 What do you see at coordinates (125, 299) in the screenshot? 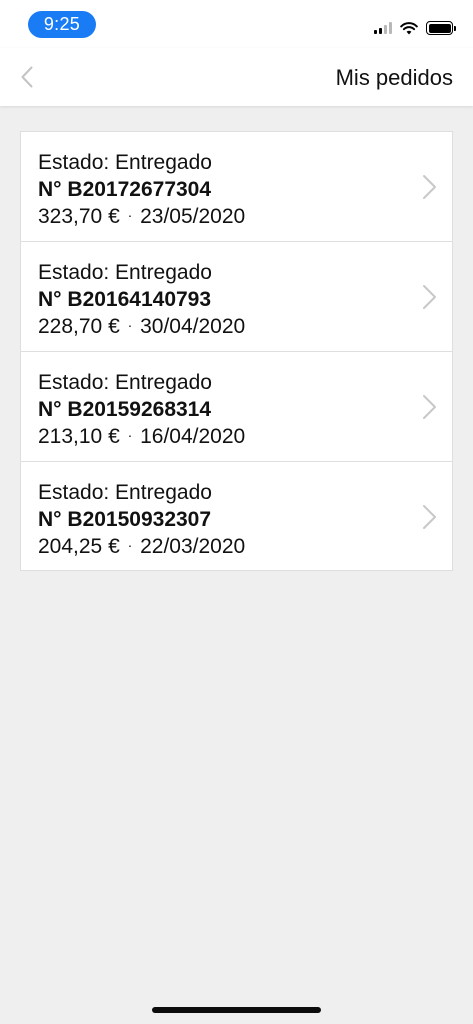
I see `order-number: N° B20164140793` at bounding box center [125, 299].